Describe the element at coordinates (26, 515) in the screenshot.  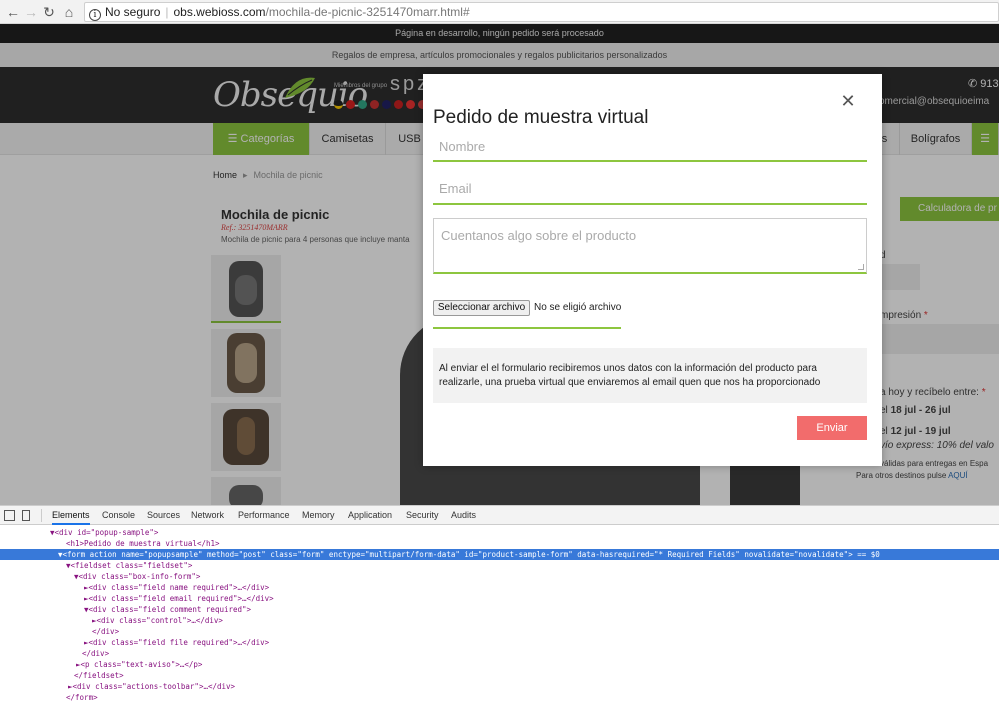
I see `device-toolbar-icon` at that location.